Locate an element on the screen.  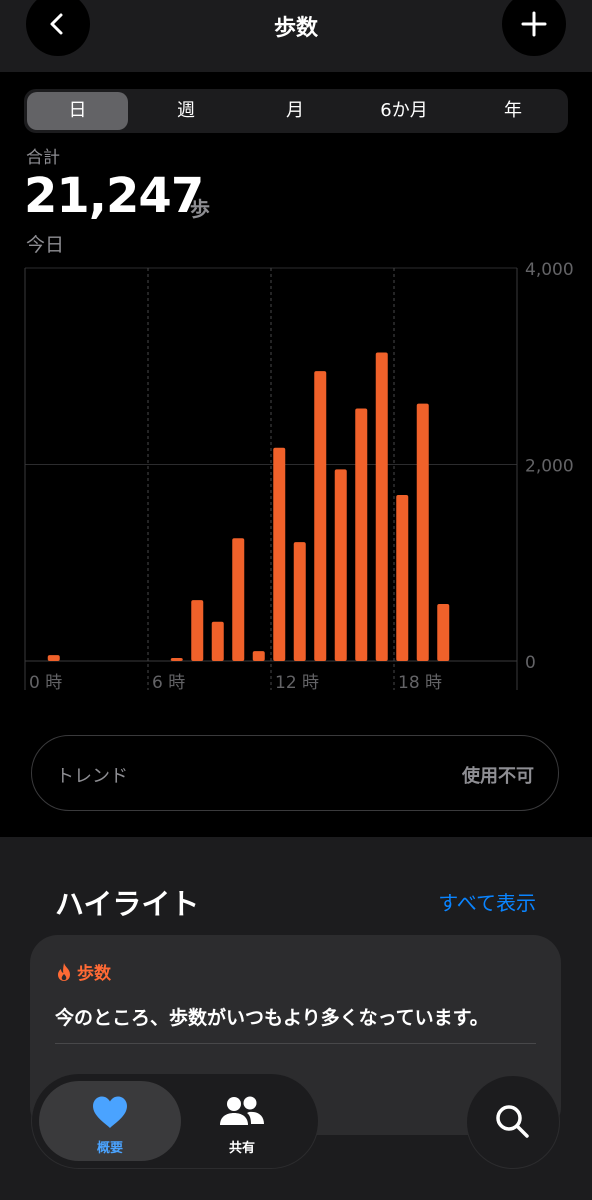
total-label: 合計 is located at coordinates (43, 158).